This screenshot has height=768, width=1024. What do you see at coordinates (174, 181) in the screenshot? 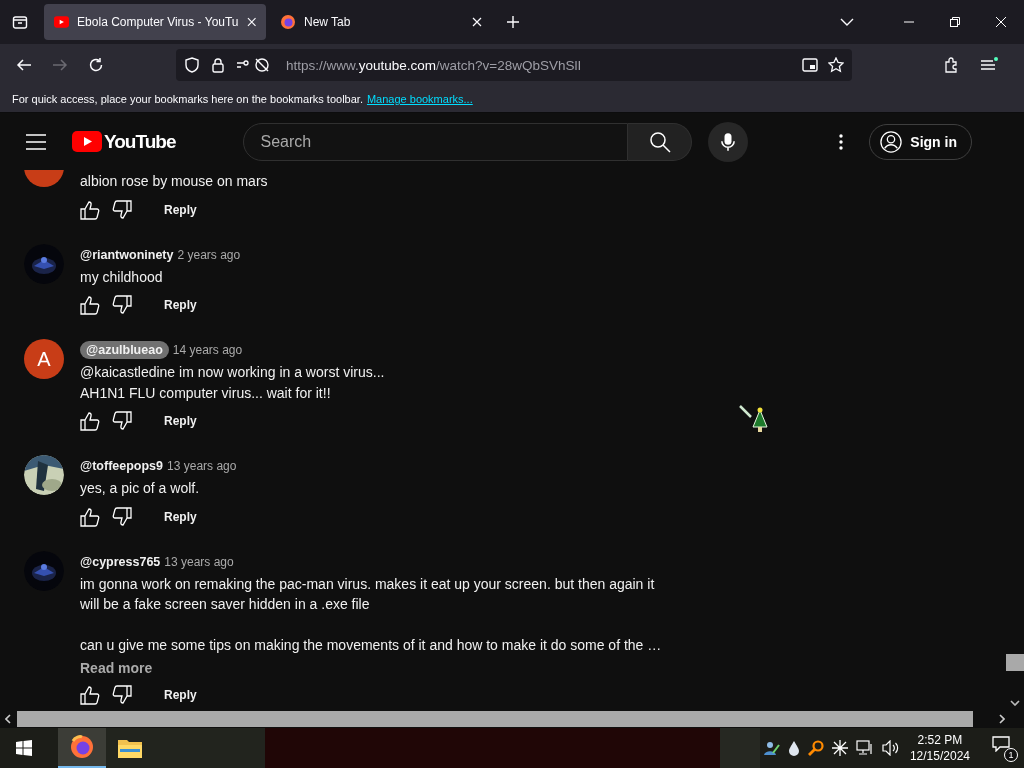
I see `comment-text: albion rose by mouse on mars` at bounding box center [174, 181].